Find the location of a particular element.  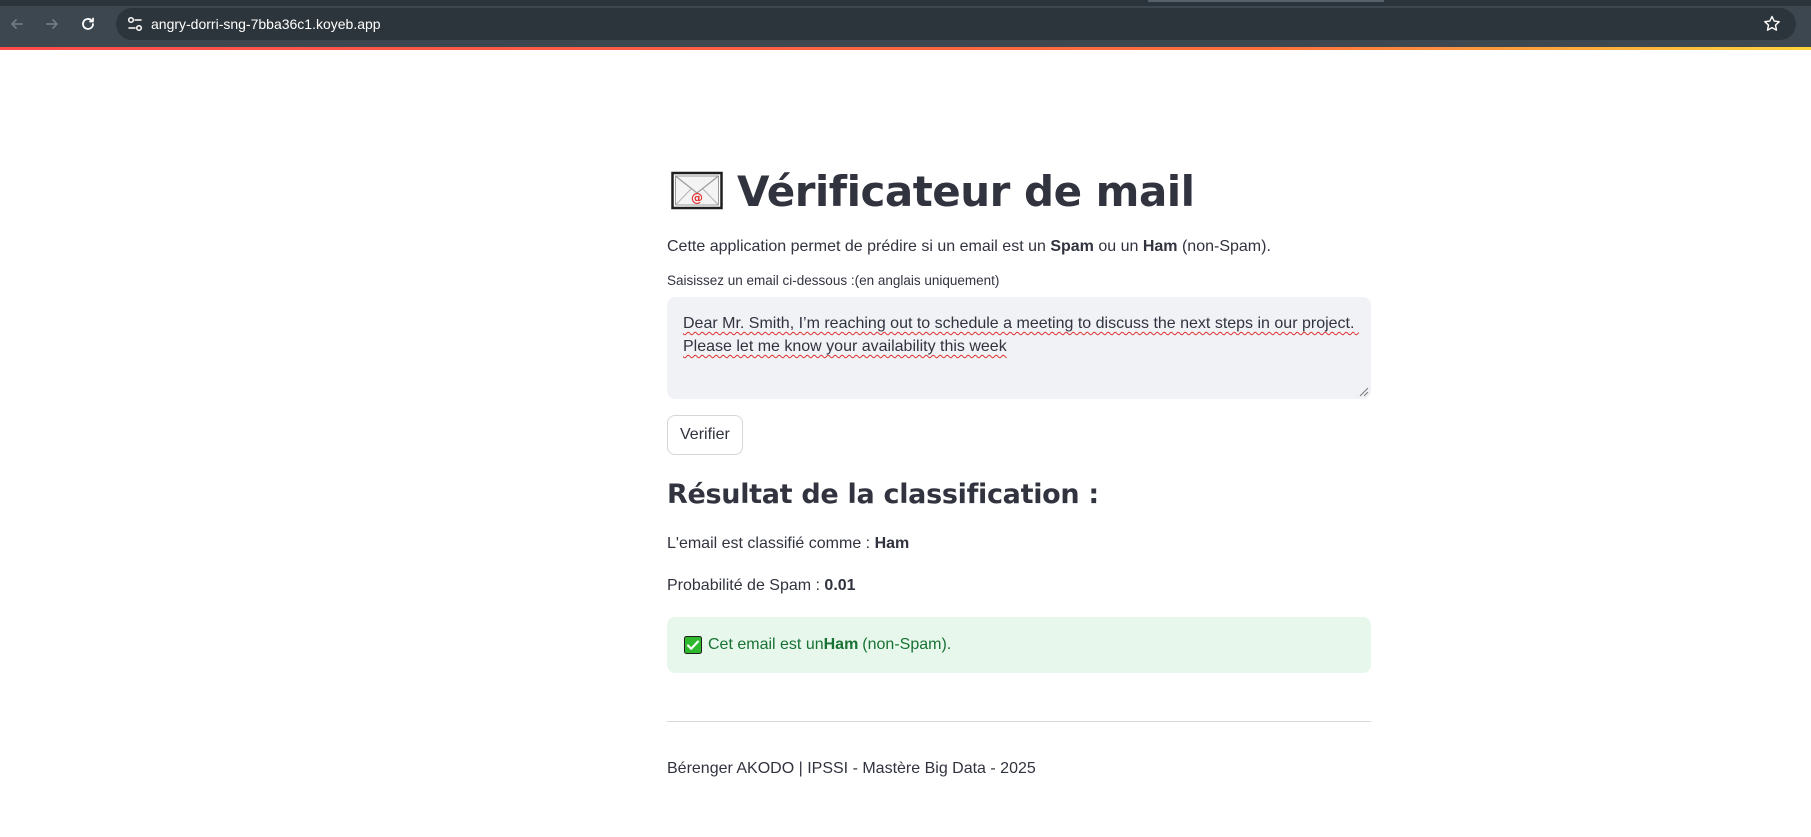

star-icon is located at coordinates (1772, 24).